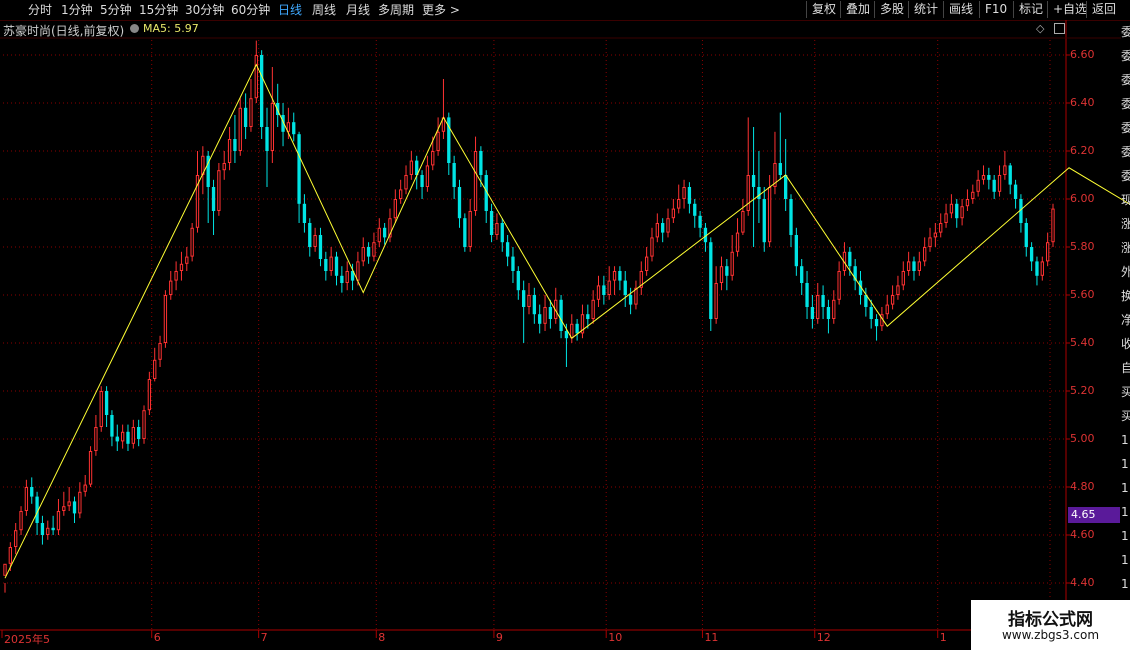 This screenshot has width=1130, height=650. I want to click on quote-panel-char: 外, so click(1125, 272).